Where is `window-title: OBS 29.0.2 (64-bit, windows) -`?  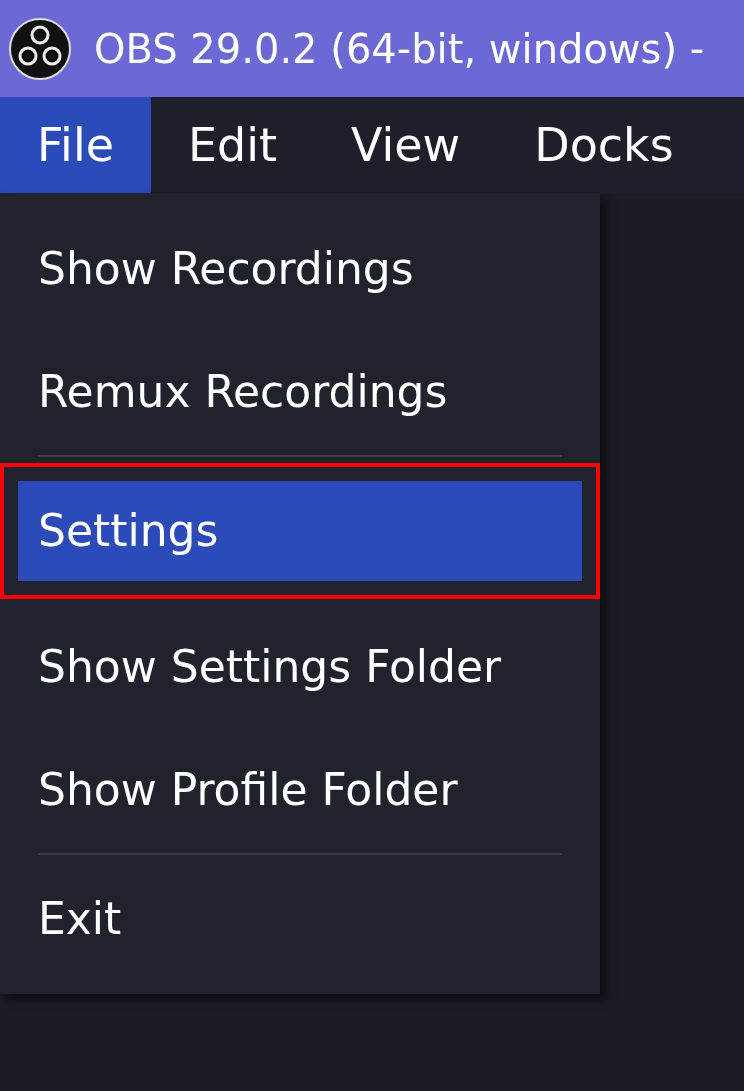 window-title: OBS 29.0.2 (64-bit, windows) - is located at coordinates (399, 49).